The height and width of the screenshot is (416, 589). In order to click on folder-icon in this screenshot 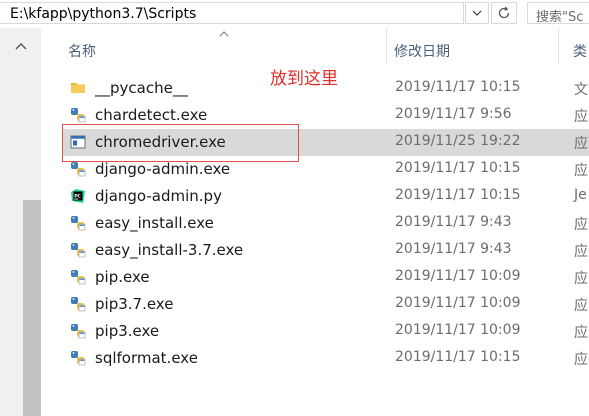, I will do `click(78, 88)`.